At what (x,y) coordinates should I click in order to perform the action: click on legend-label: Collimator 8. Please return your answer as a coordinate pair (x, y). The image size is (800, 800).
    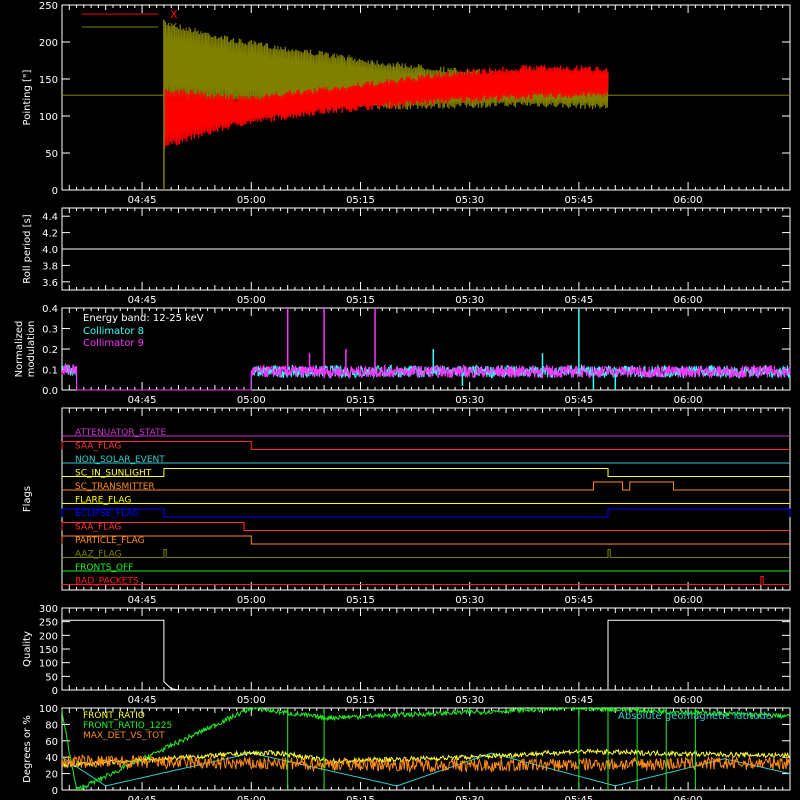
    Looking at the image, I should click on (113, 331).